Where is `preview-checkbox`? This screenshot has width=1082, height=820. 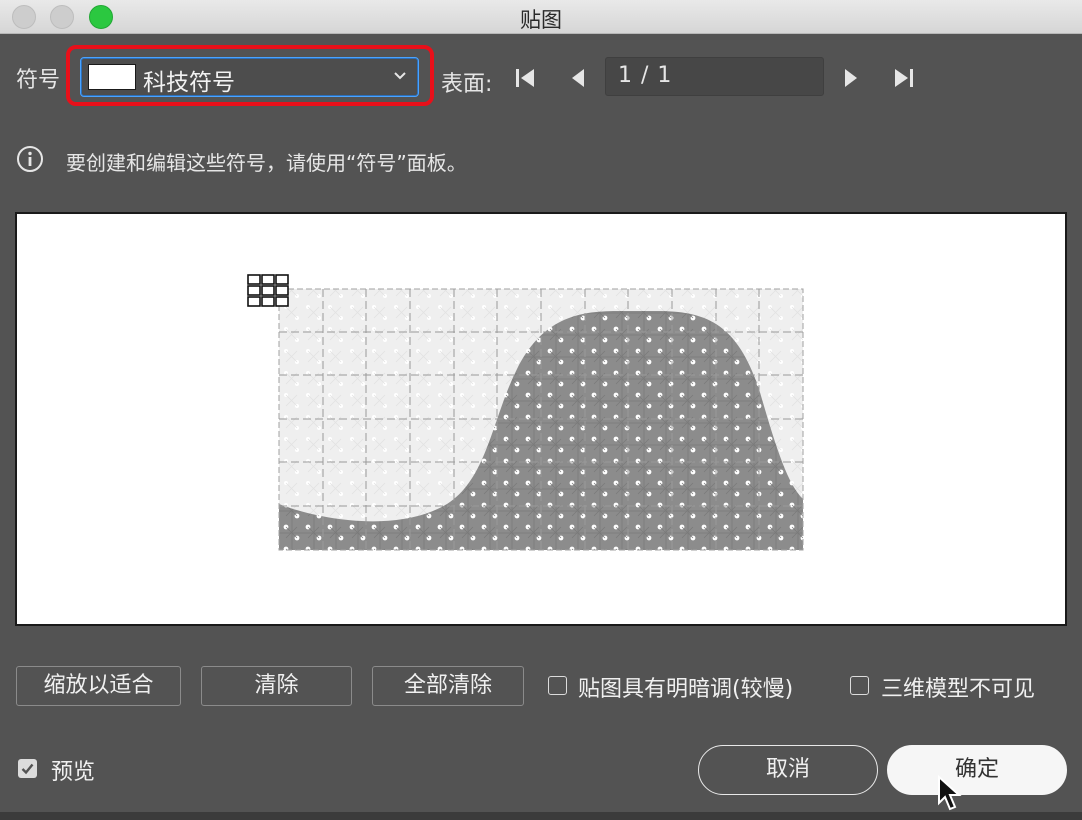
preview-checkbox is located at coordinates (27, 768).